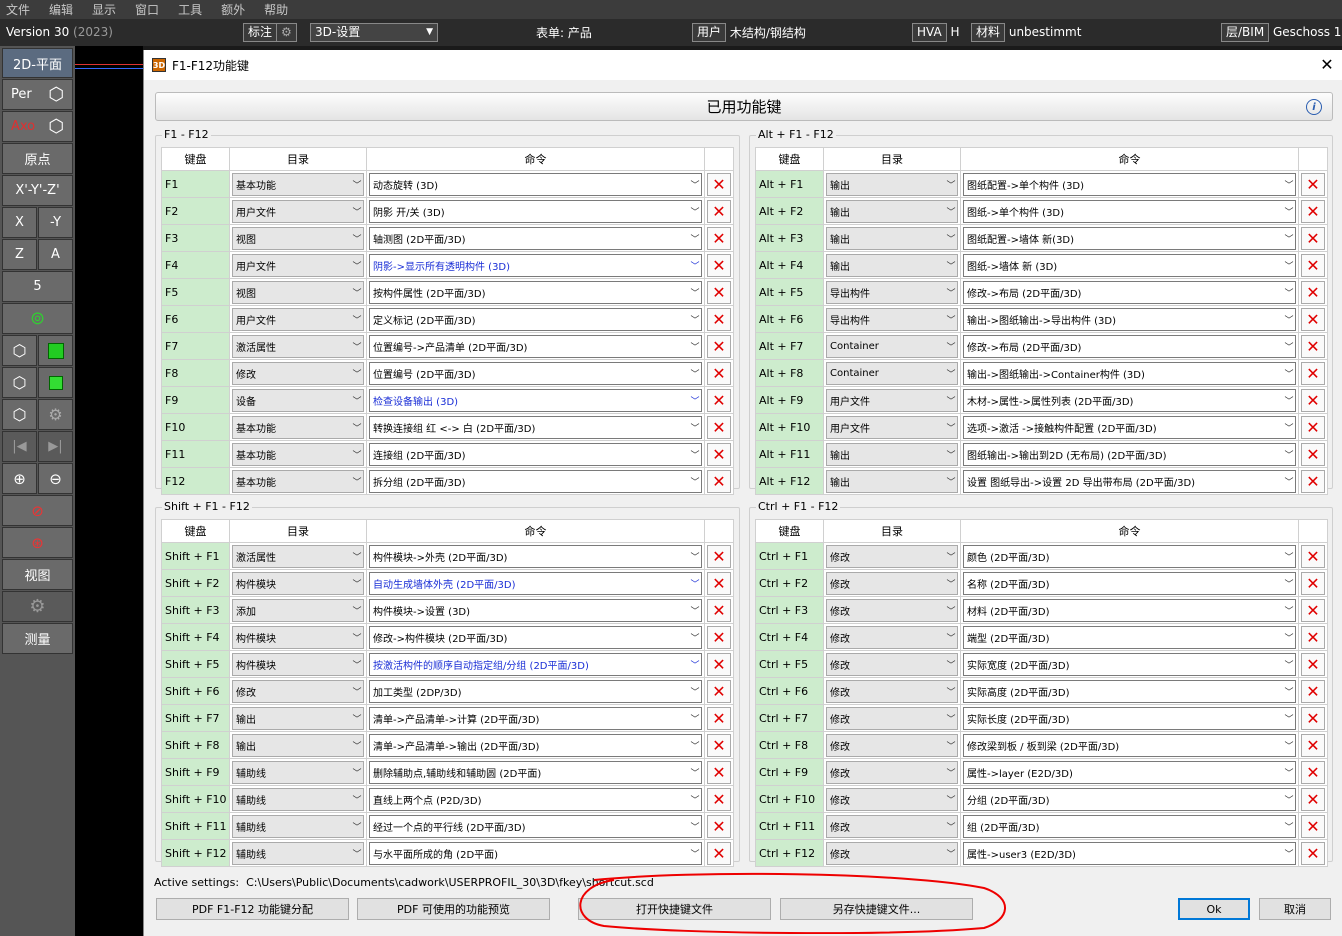 The width and height of the screenshot is (1342, 936). I want to click on info-icon: i, so click(1314, 107).